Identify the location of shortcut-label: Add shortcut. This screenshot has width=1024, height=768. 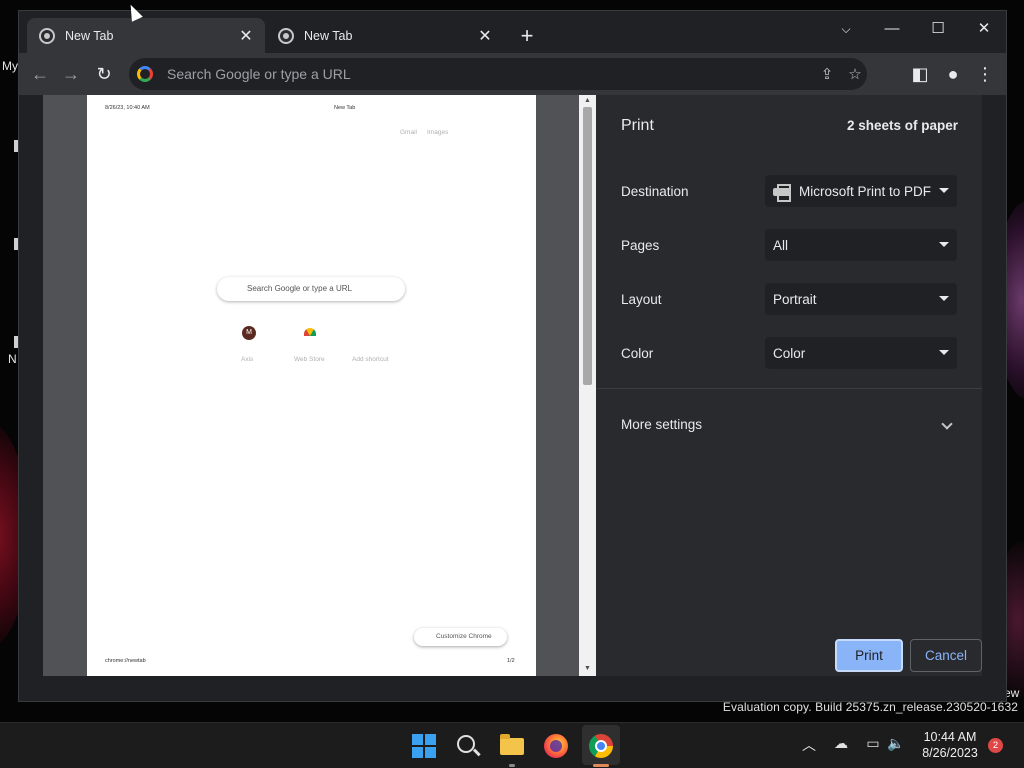
(370, 359).